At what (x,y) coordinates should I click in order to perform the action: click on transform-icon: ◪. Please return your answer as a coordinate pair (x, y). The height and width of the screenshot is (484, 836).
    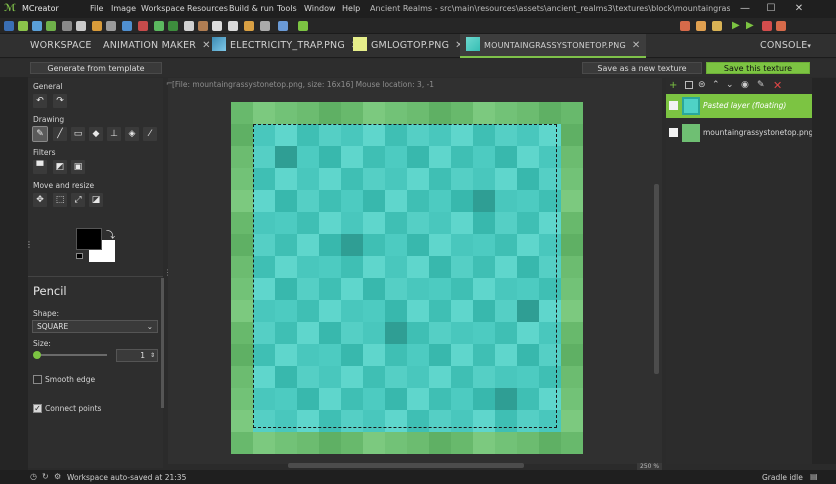
    Looking at the image, I should click on (96, 200).